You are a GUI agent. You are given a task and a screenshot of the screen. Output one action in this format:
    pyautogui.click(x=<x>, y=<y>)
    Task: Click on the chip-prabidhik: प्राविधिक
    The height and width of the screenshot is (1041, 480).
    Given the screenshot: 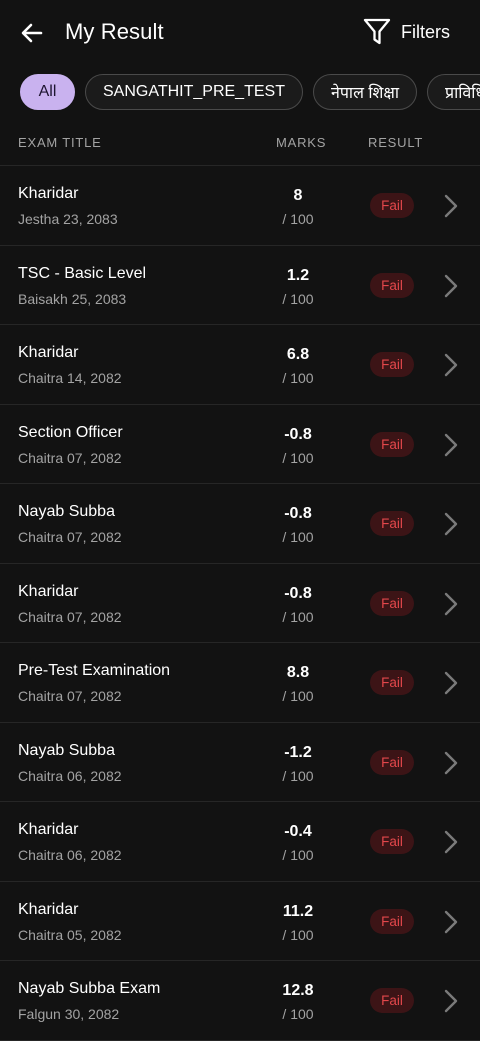 What is the action you would take?
    pyautogui.click(x=453, y=92)
    